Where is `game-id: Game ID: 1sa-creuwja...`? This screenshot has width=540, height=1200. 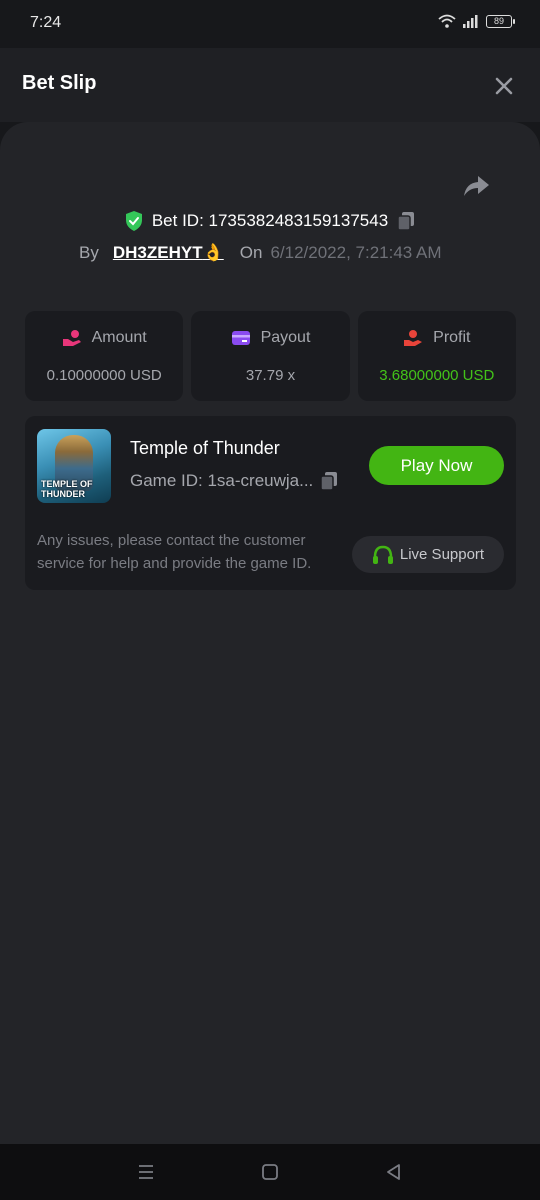
game-id: Game ID: 1sa-creuwja... is located at coordinates (222, 480).